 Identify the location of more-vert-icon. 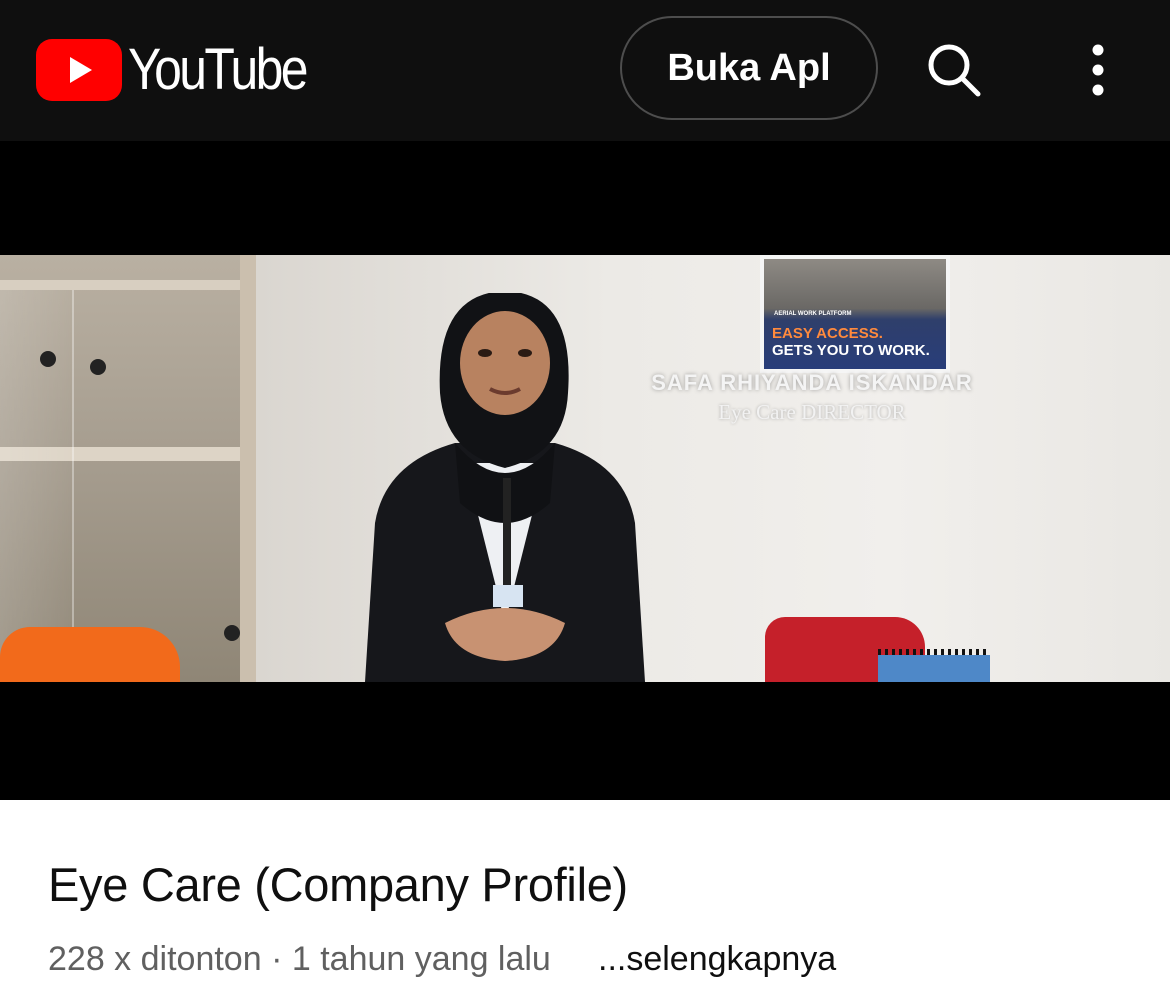
(1098, 70).